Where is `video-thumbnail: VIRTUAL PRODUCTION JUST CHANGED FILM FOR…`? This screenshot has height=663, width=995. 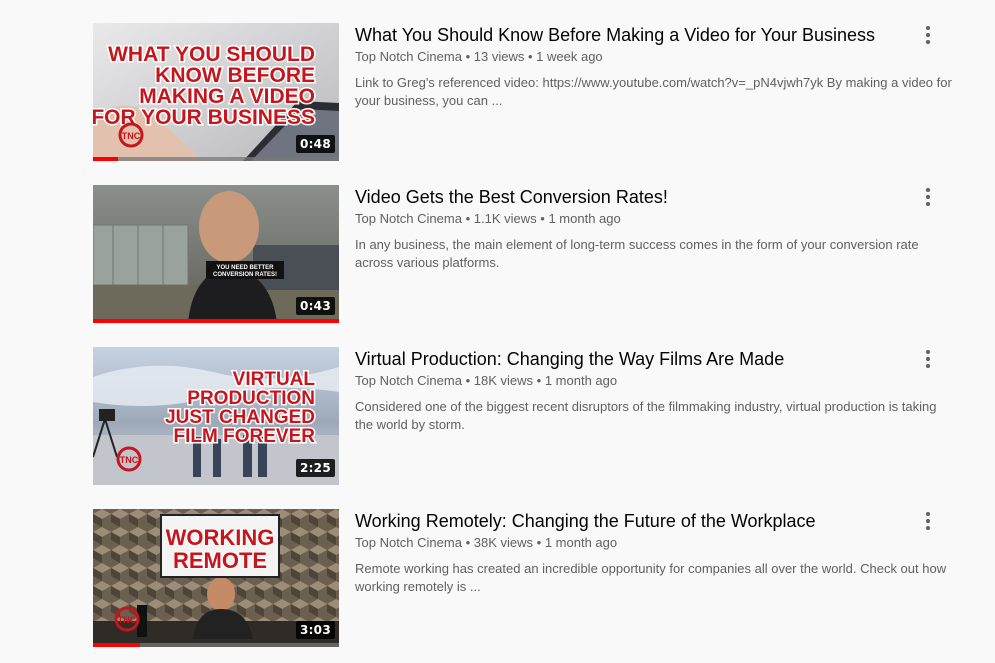 video-thumbnail: VIRTUAL PRODUCTION JUST CHANGED FILM FOR… is located at coordinates (216, 416).